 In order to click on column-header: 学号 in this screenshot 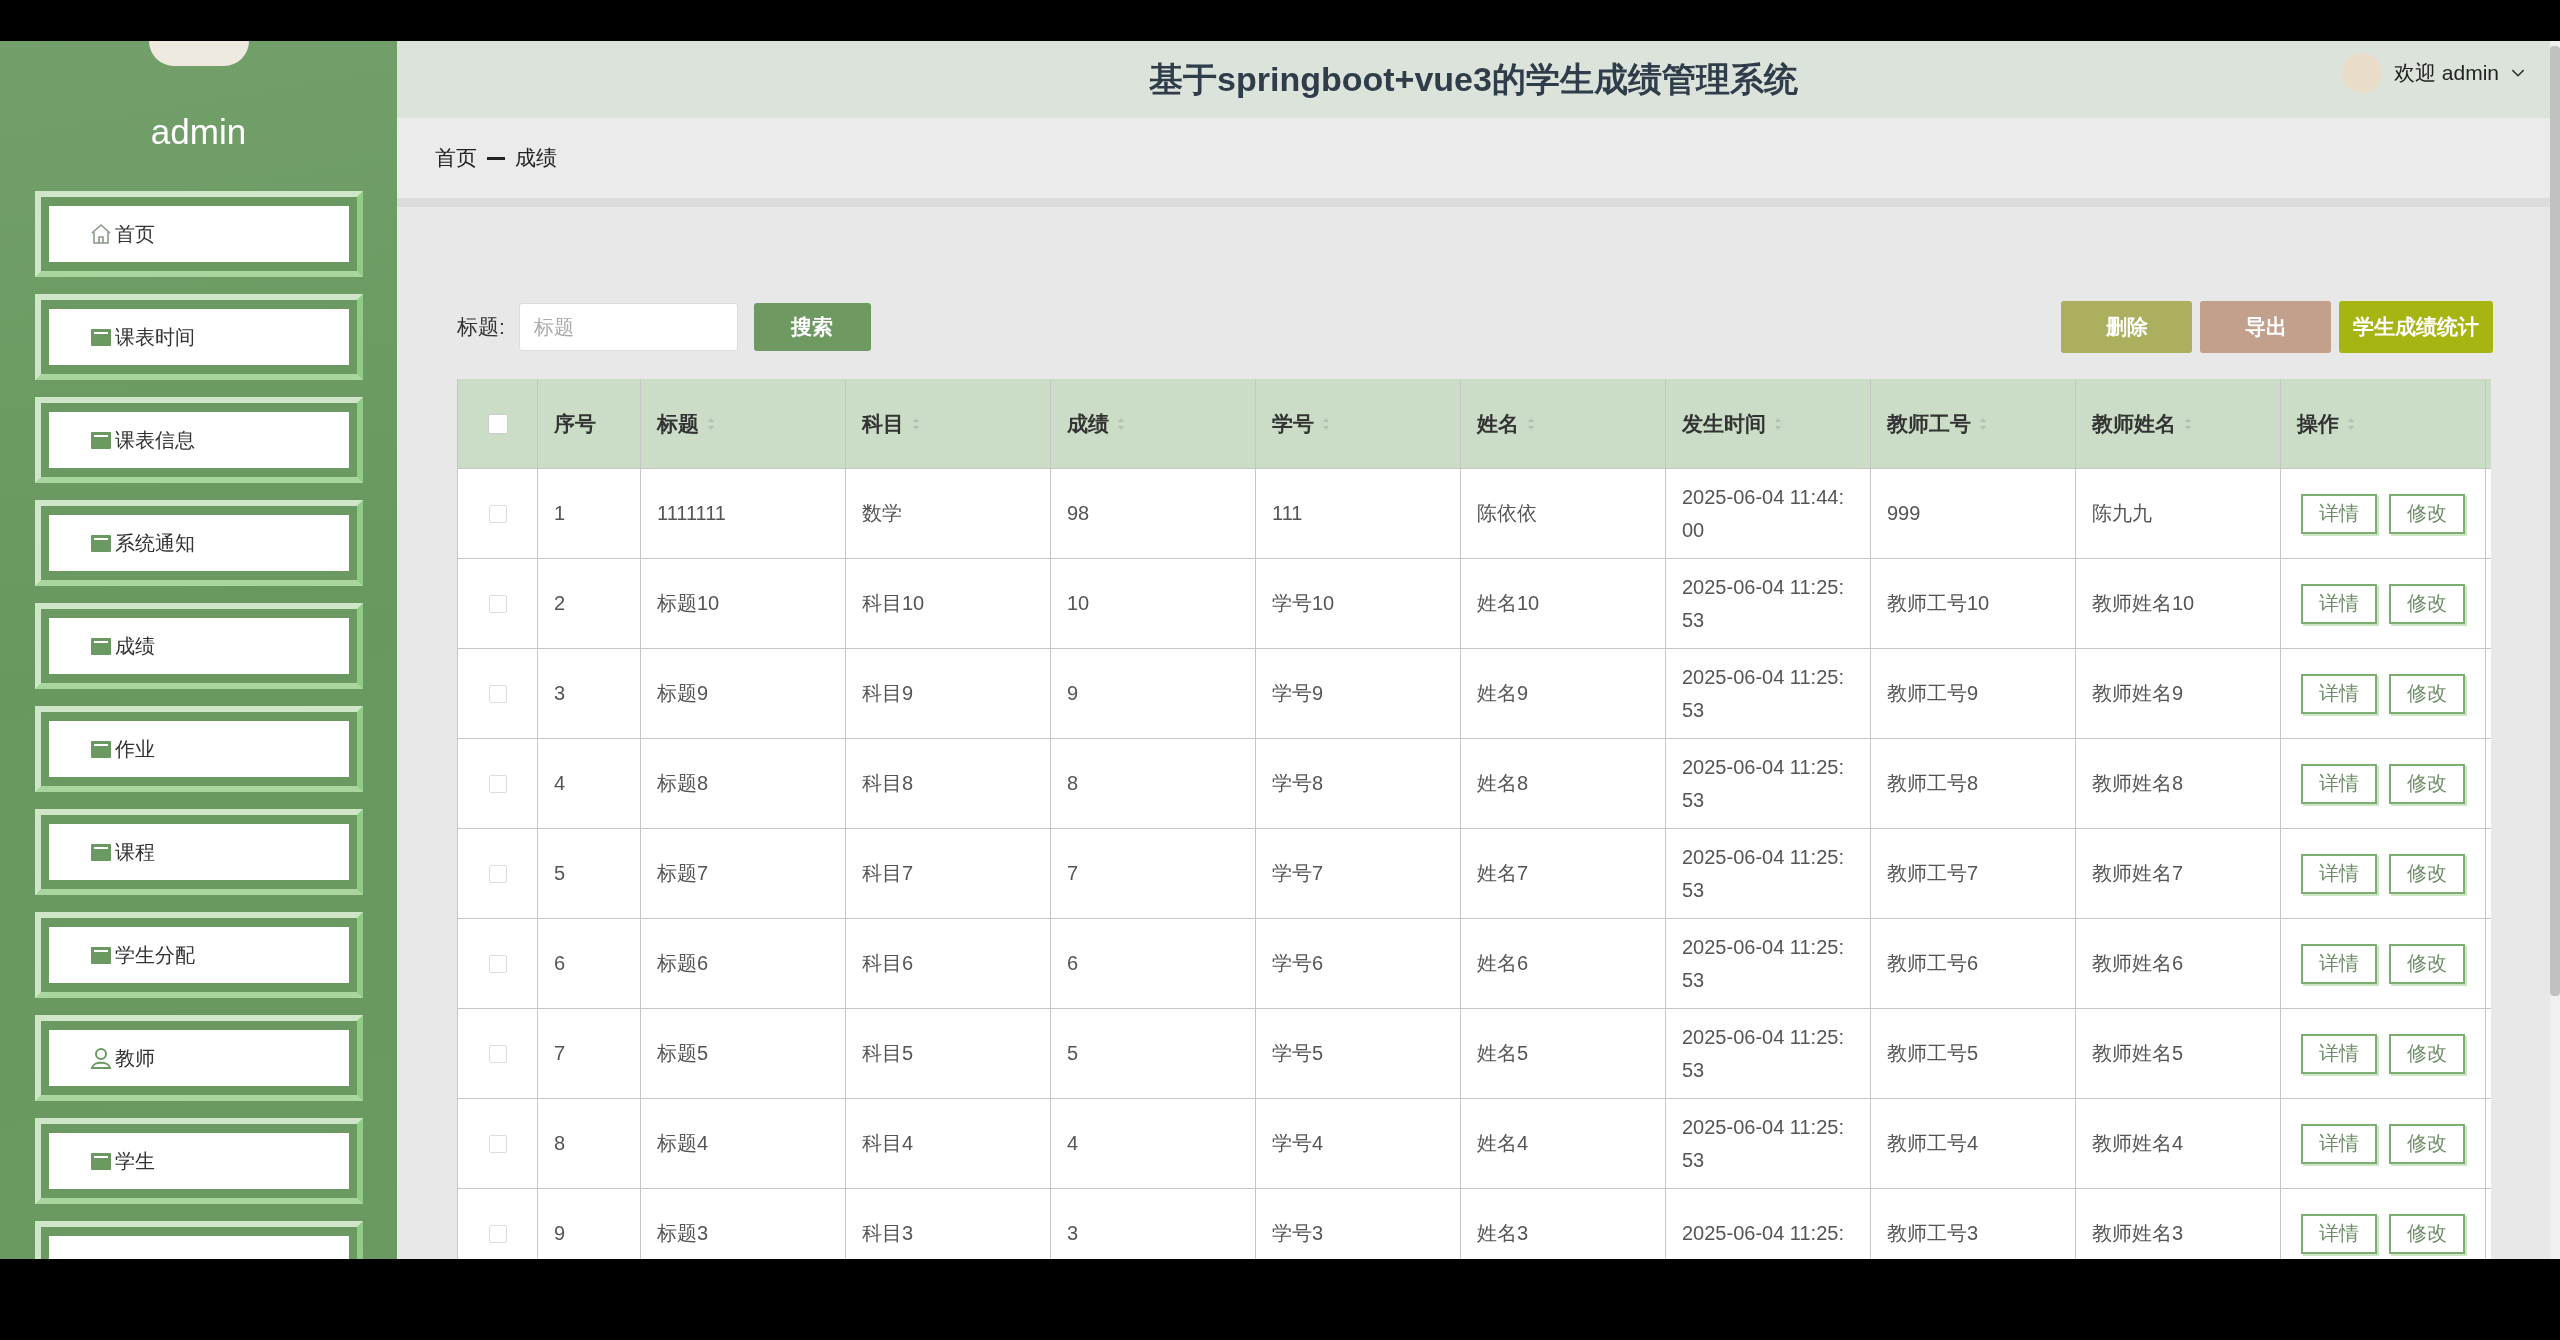, I will do `click(1293, 423)`.